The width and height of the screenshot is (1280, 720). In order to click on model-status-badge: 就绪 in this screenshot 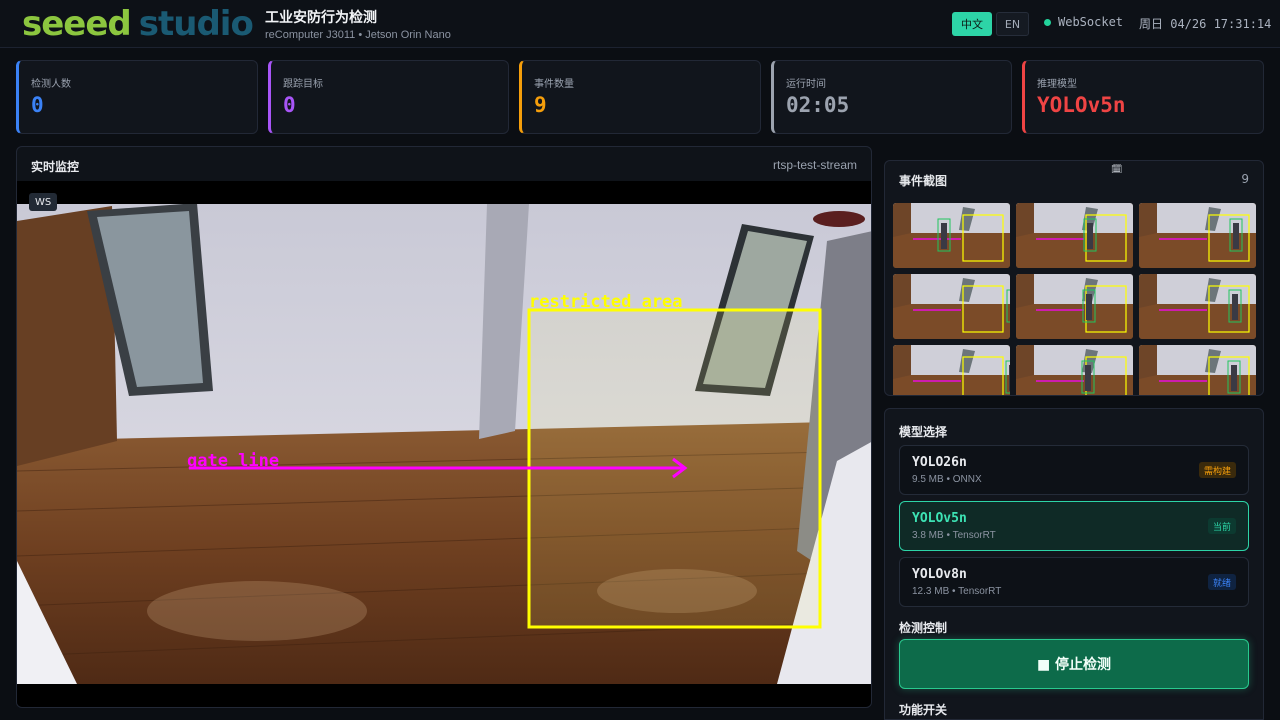, I will do `click(1221, 582)`.